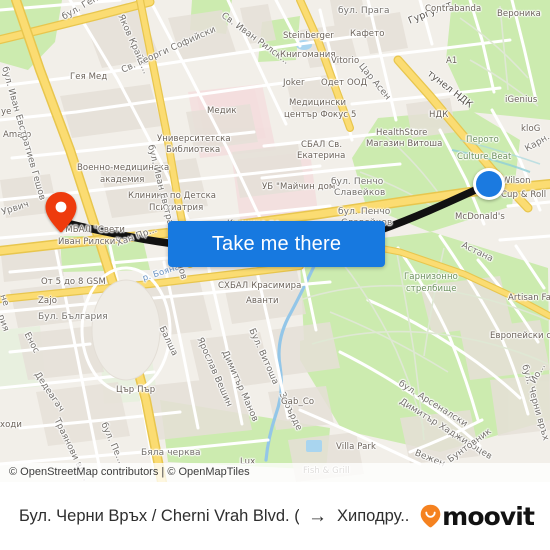  I want to click on destination-marker-core, so click(489, 184).